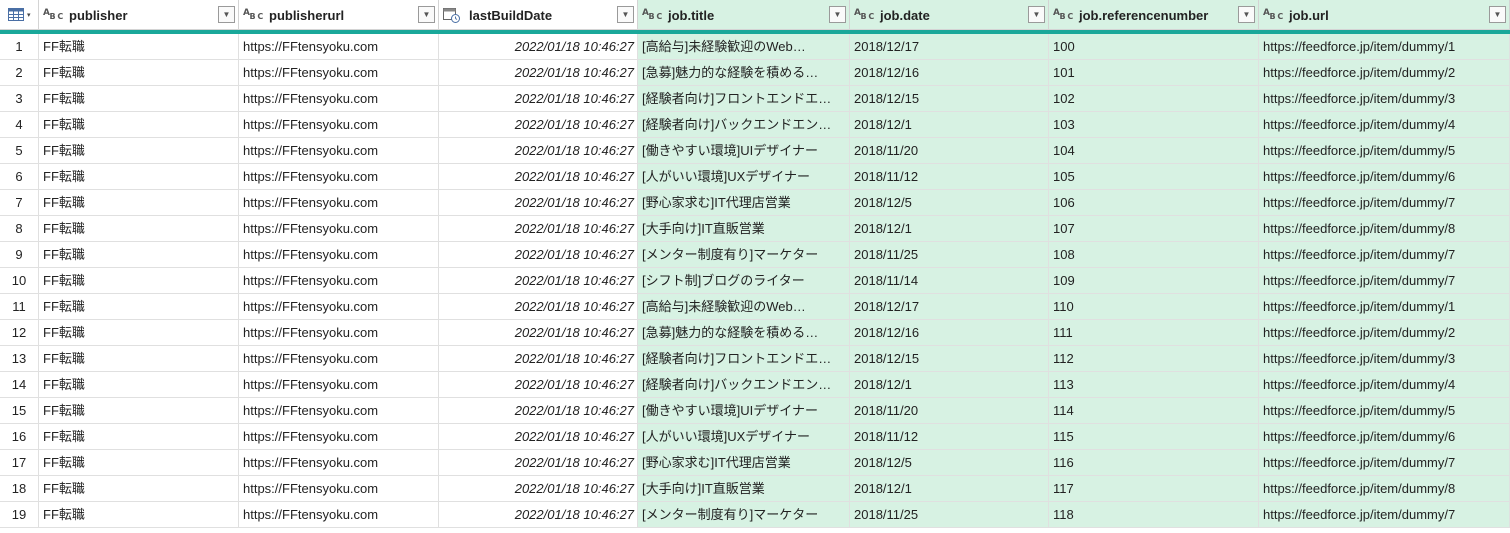 Image resolution: width=1510 pixels, height=533 pixels. What do you see at coordinates (19, 333) in the screenshot?
I see `row-number: 12` at bounding box center [19, 333].